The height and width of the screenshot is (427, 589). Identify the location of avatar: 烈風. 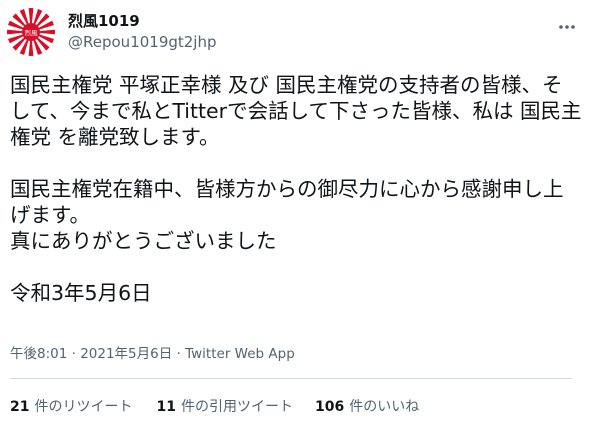
(31, 32).